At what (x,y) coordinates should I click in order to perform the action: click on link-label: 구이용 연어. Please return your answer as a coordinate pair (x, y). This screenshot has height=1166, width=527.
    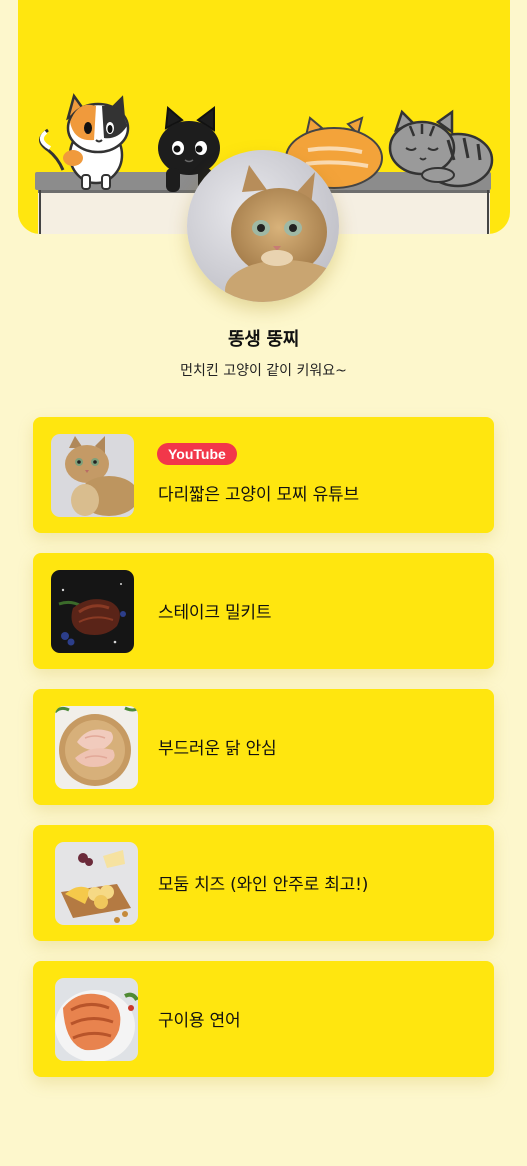
    Looking at the image, I should click on (199, 1021).